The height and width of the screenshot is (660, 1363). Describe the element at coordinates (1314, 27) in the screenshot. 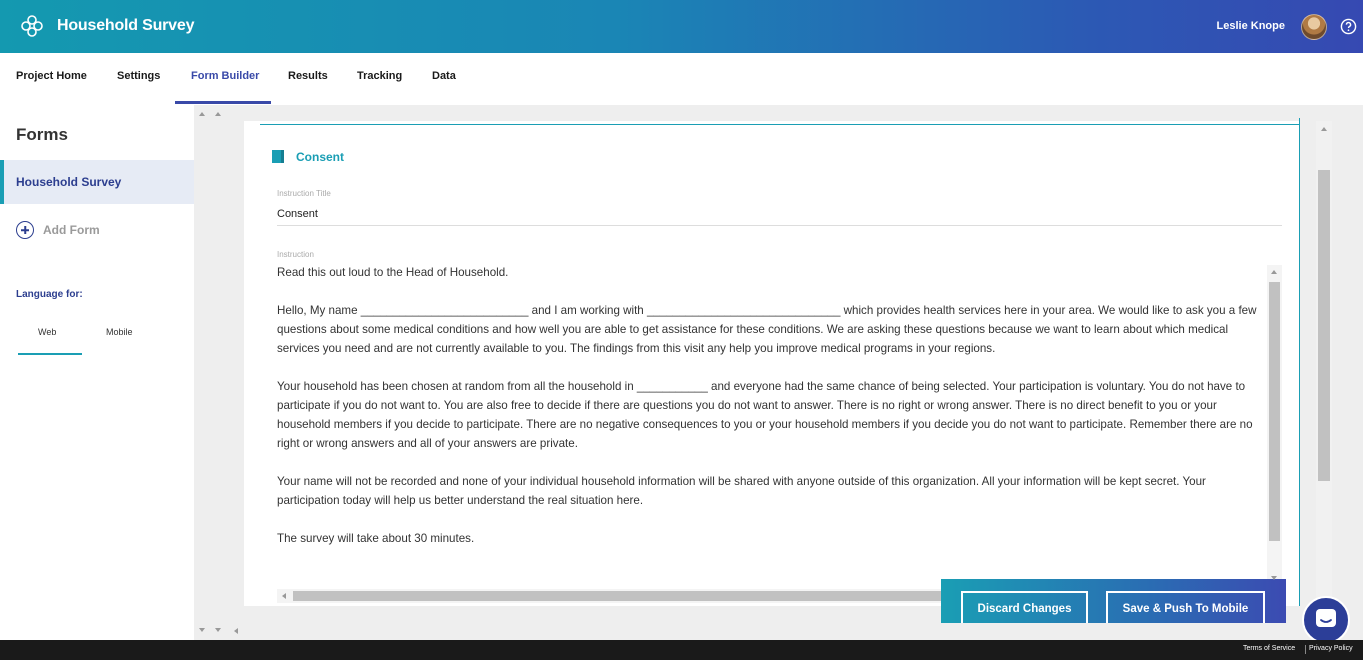

I see `avatar` at that location.